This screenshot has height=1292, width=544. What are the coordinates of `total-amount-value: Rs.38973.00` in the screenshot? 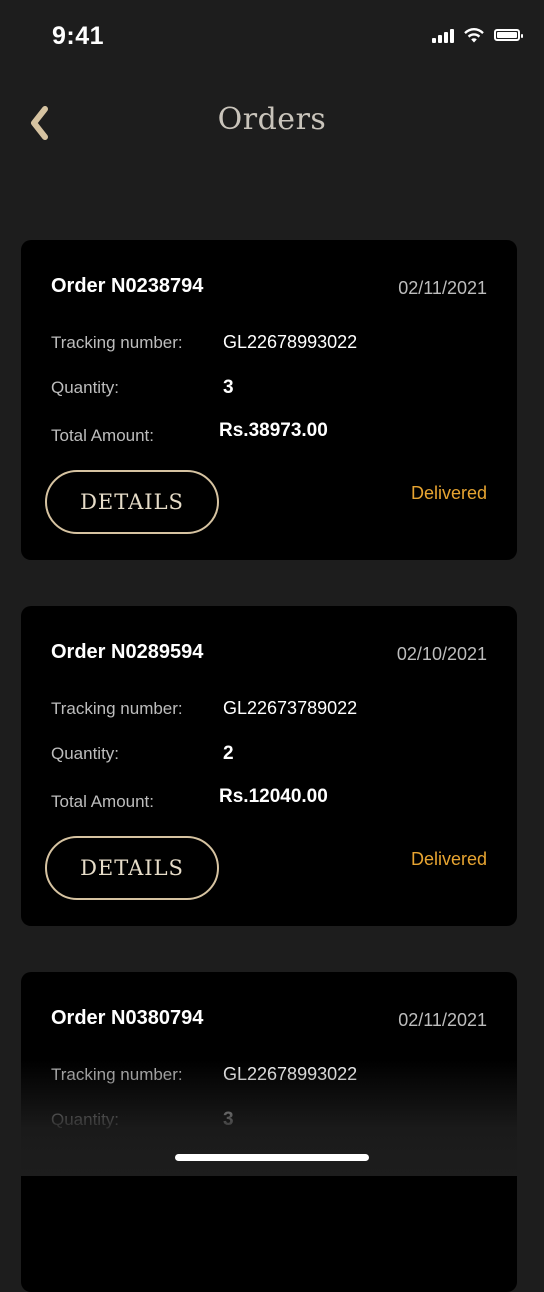 It's located at (273, 430).